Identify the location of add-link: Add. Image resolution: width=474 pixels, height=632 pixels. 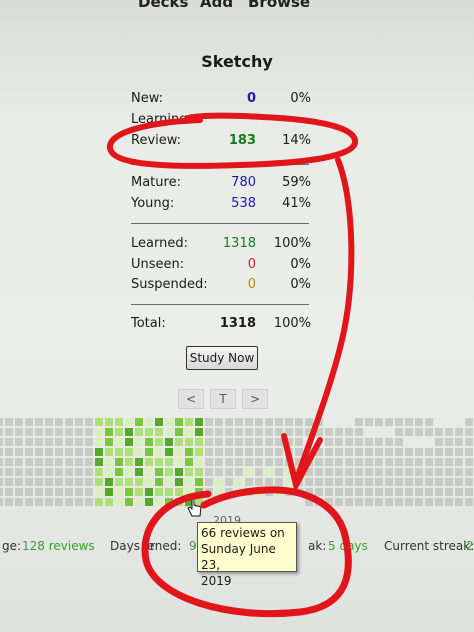
(216, 5).